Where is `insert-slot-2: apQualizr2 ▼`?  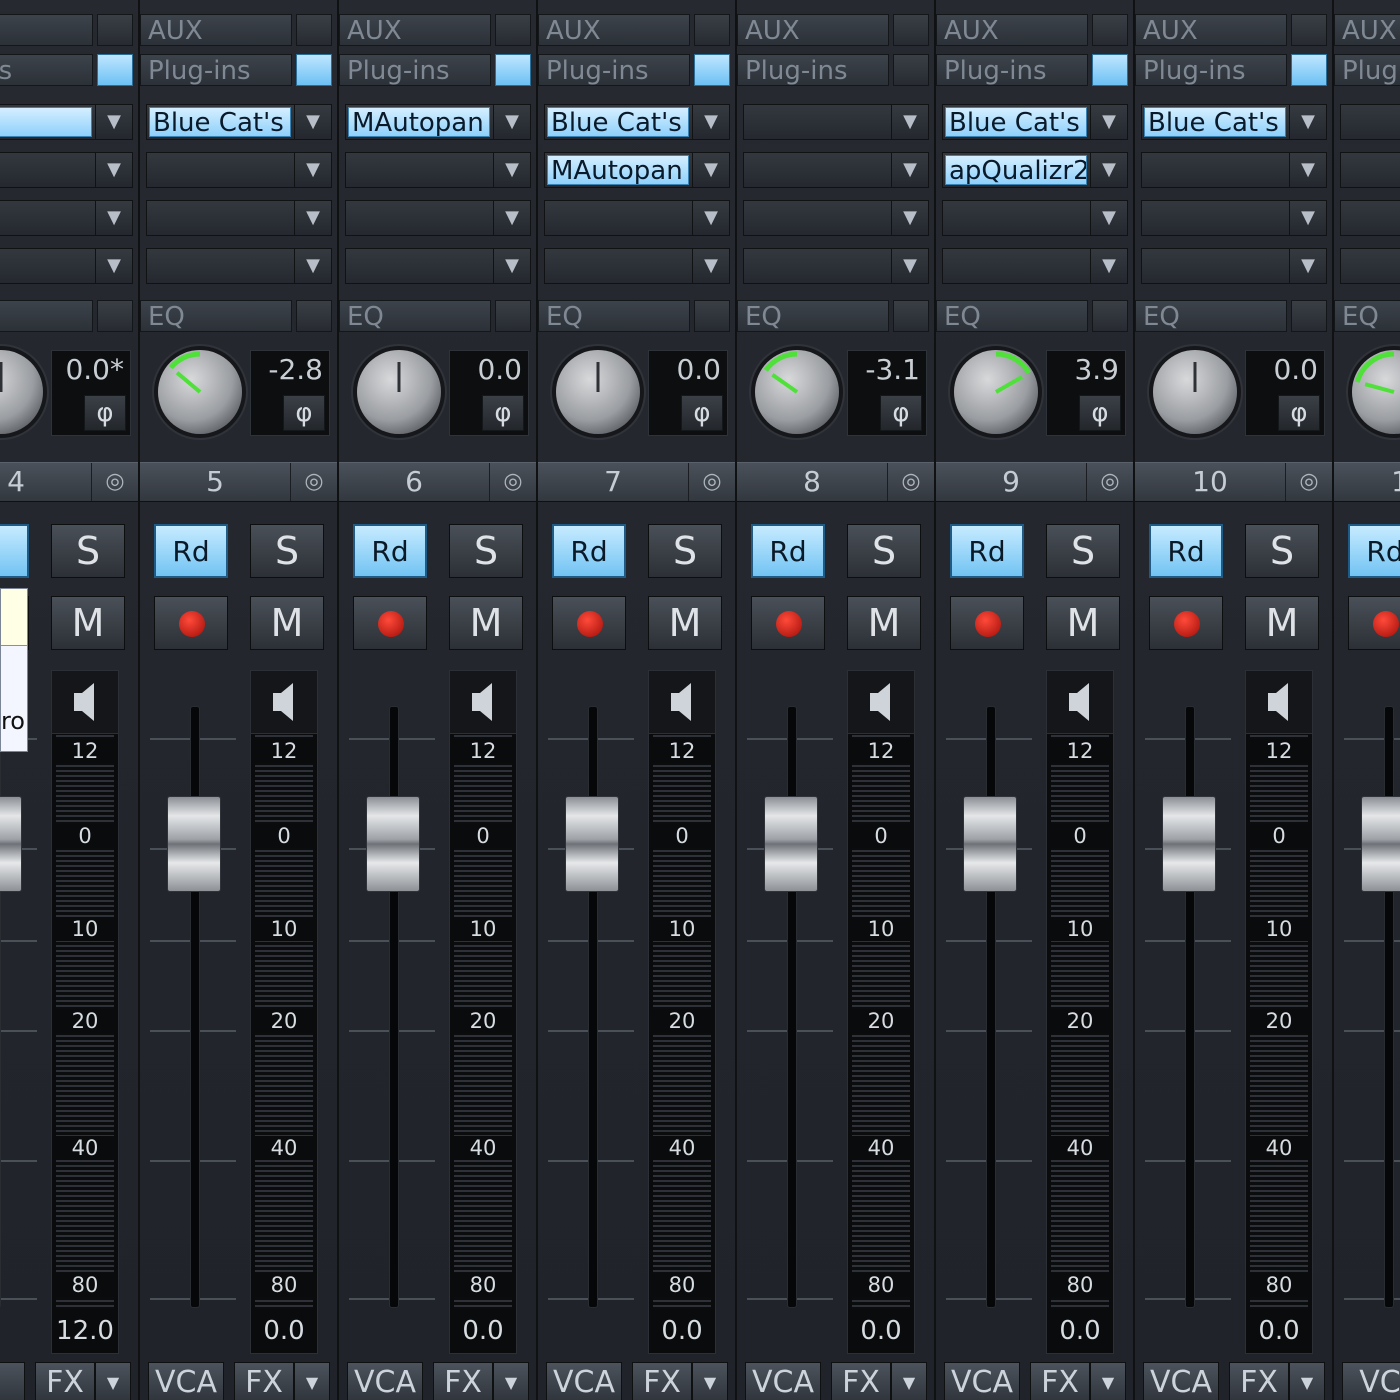
insert-slot-2: apQualizr2 ▼ is located at coordinates (1035, 170).